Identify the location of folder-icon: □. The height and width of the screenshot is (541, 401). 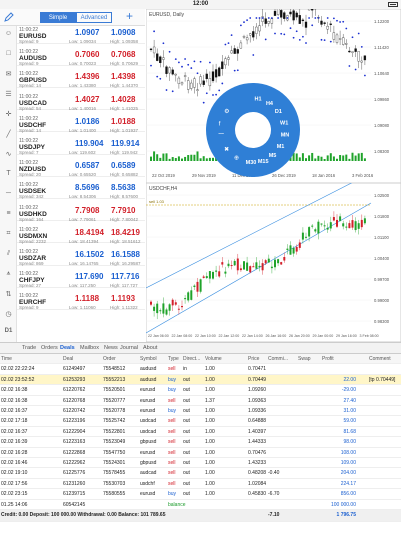
(8, 54).